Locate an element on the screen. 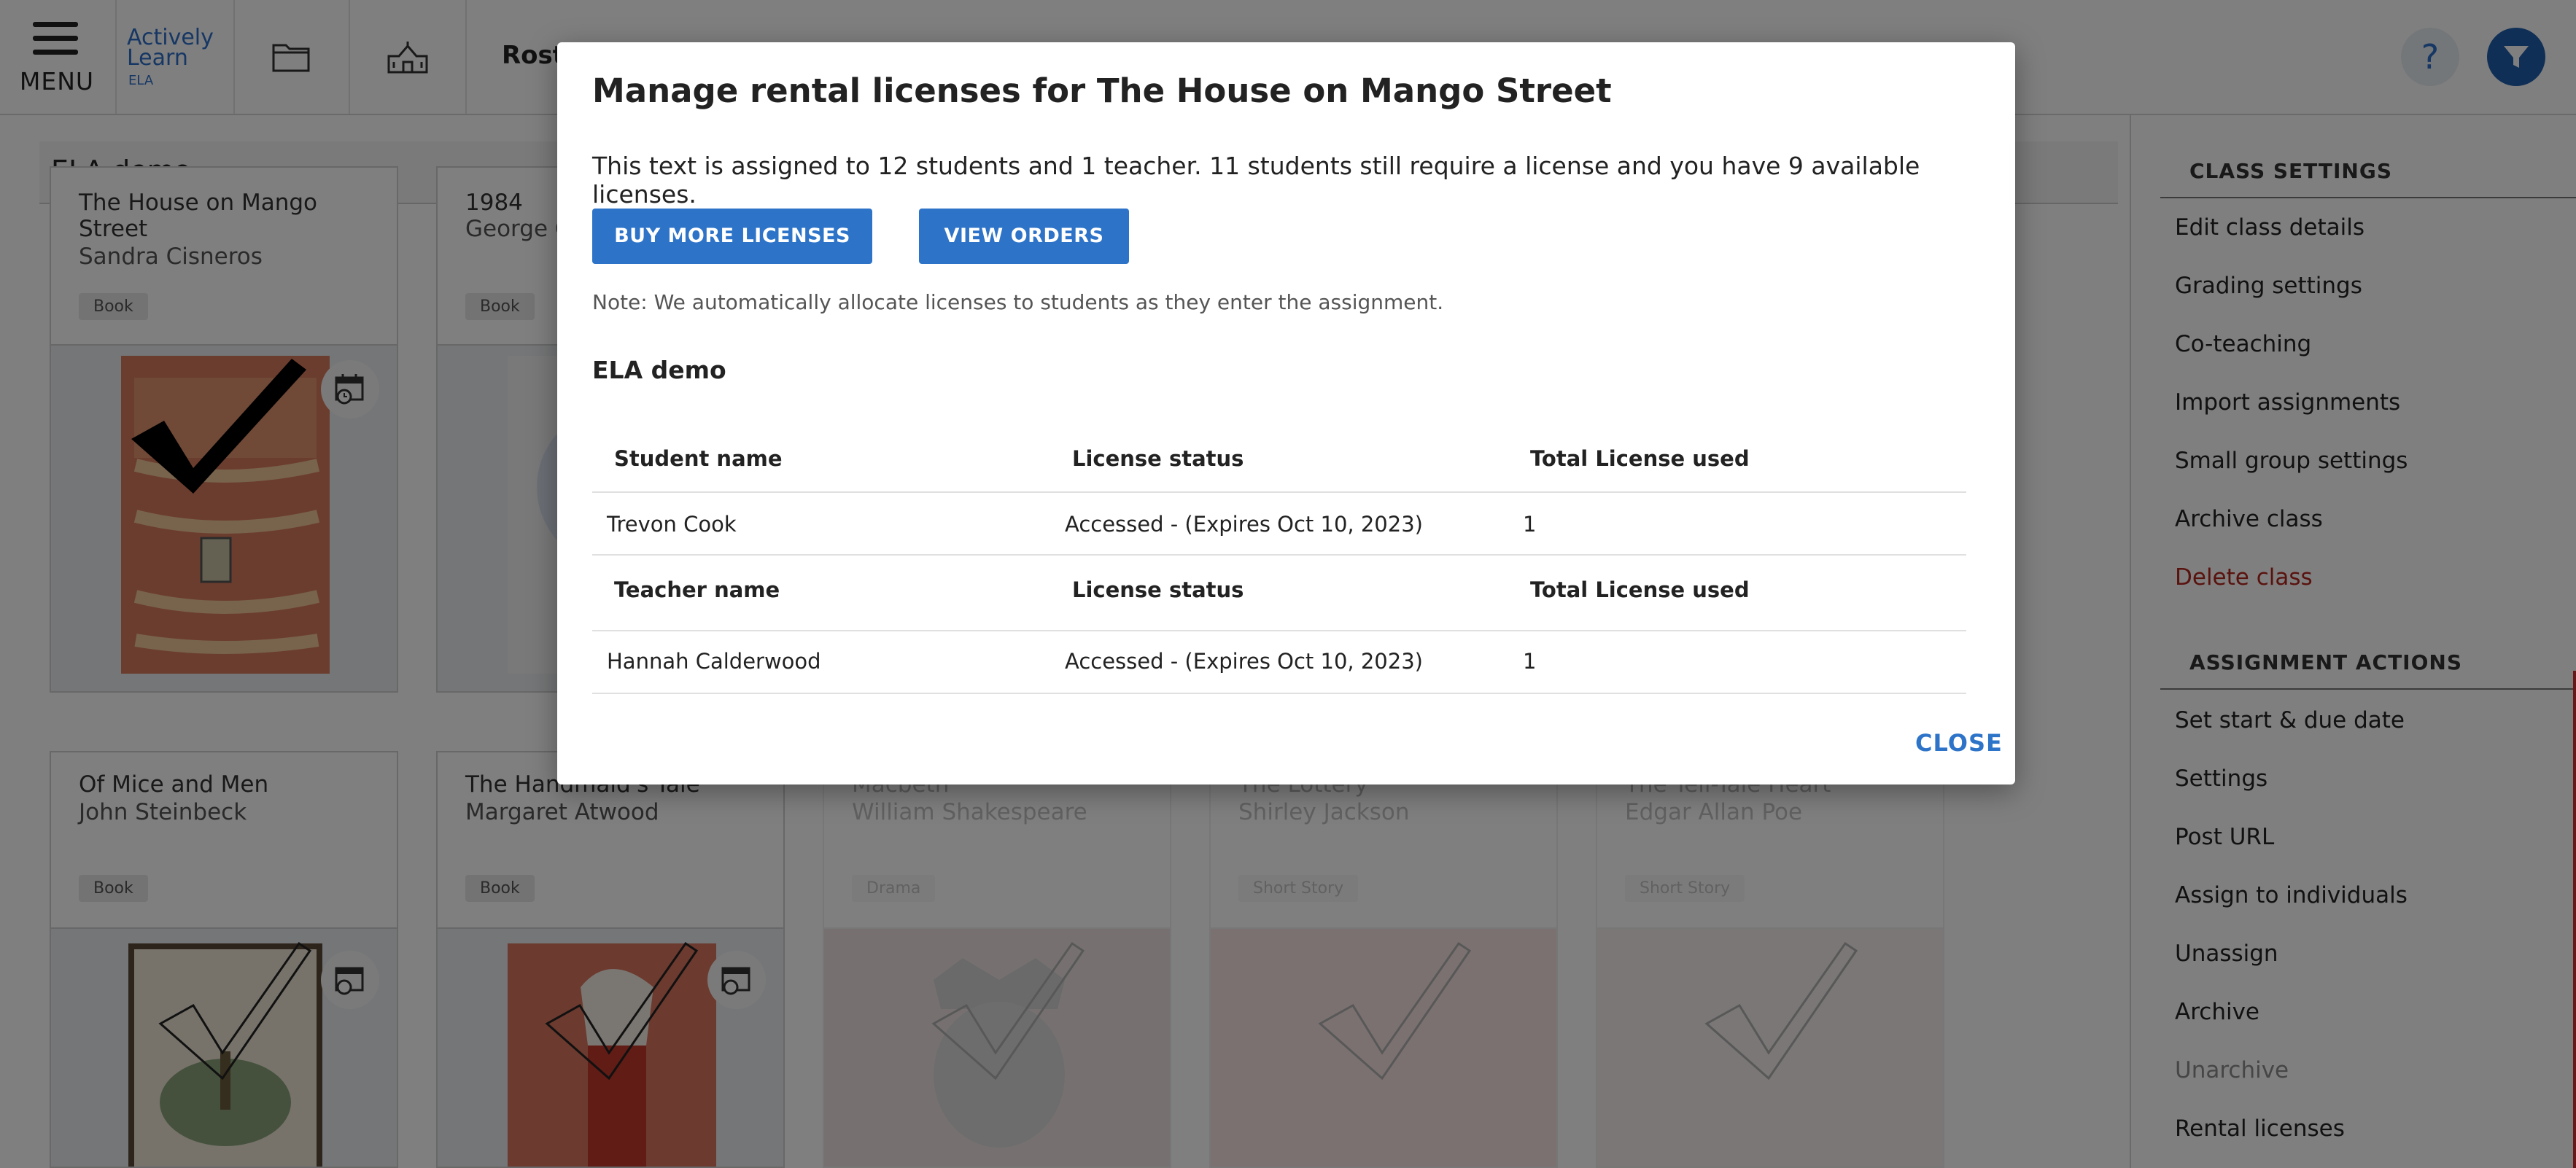  view-orders-button: VIEW ORDERS is located at coordinates (1024, 237).